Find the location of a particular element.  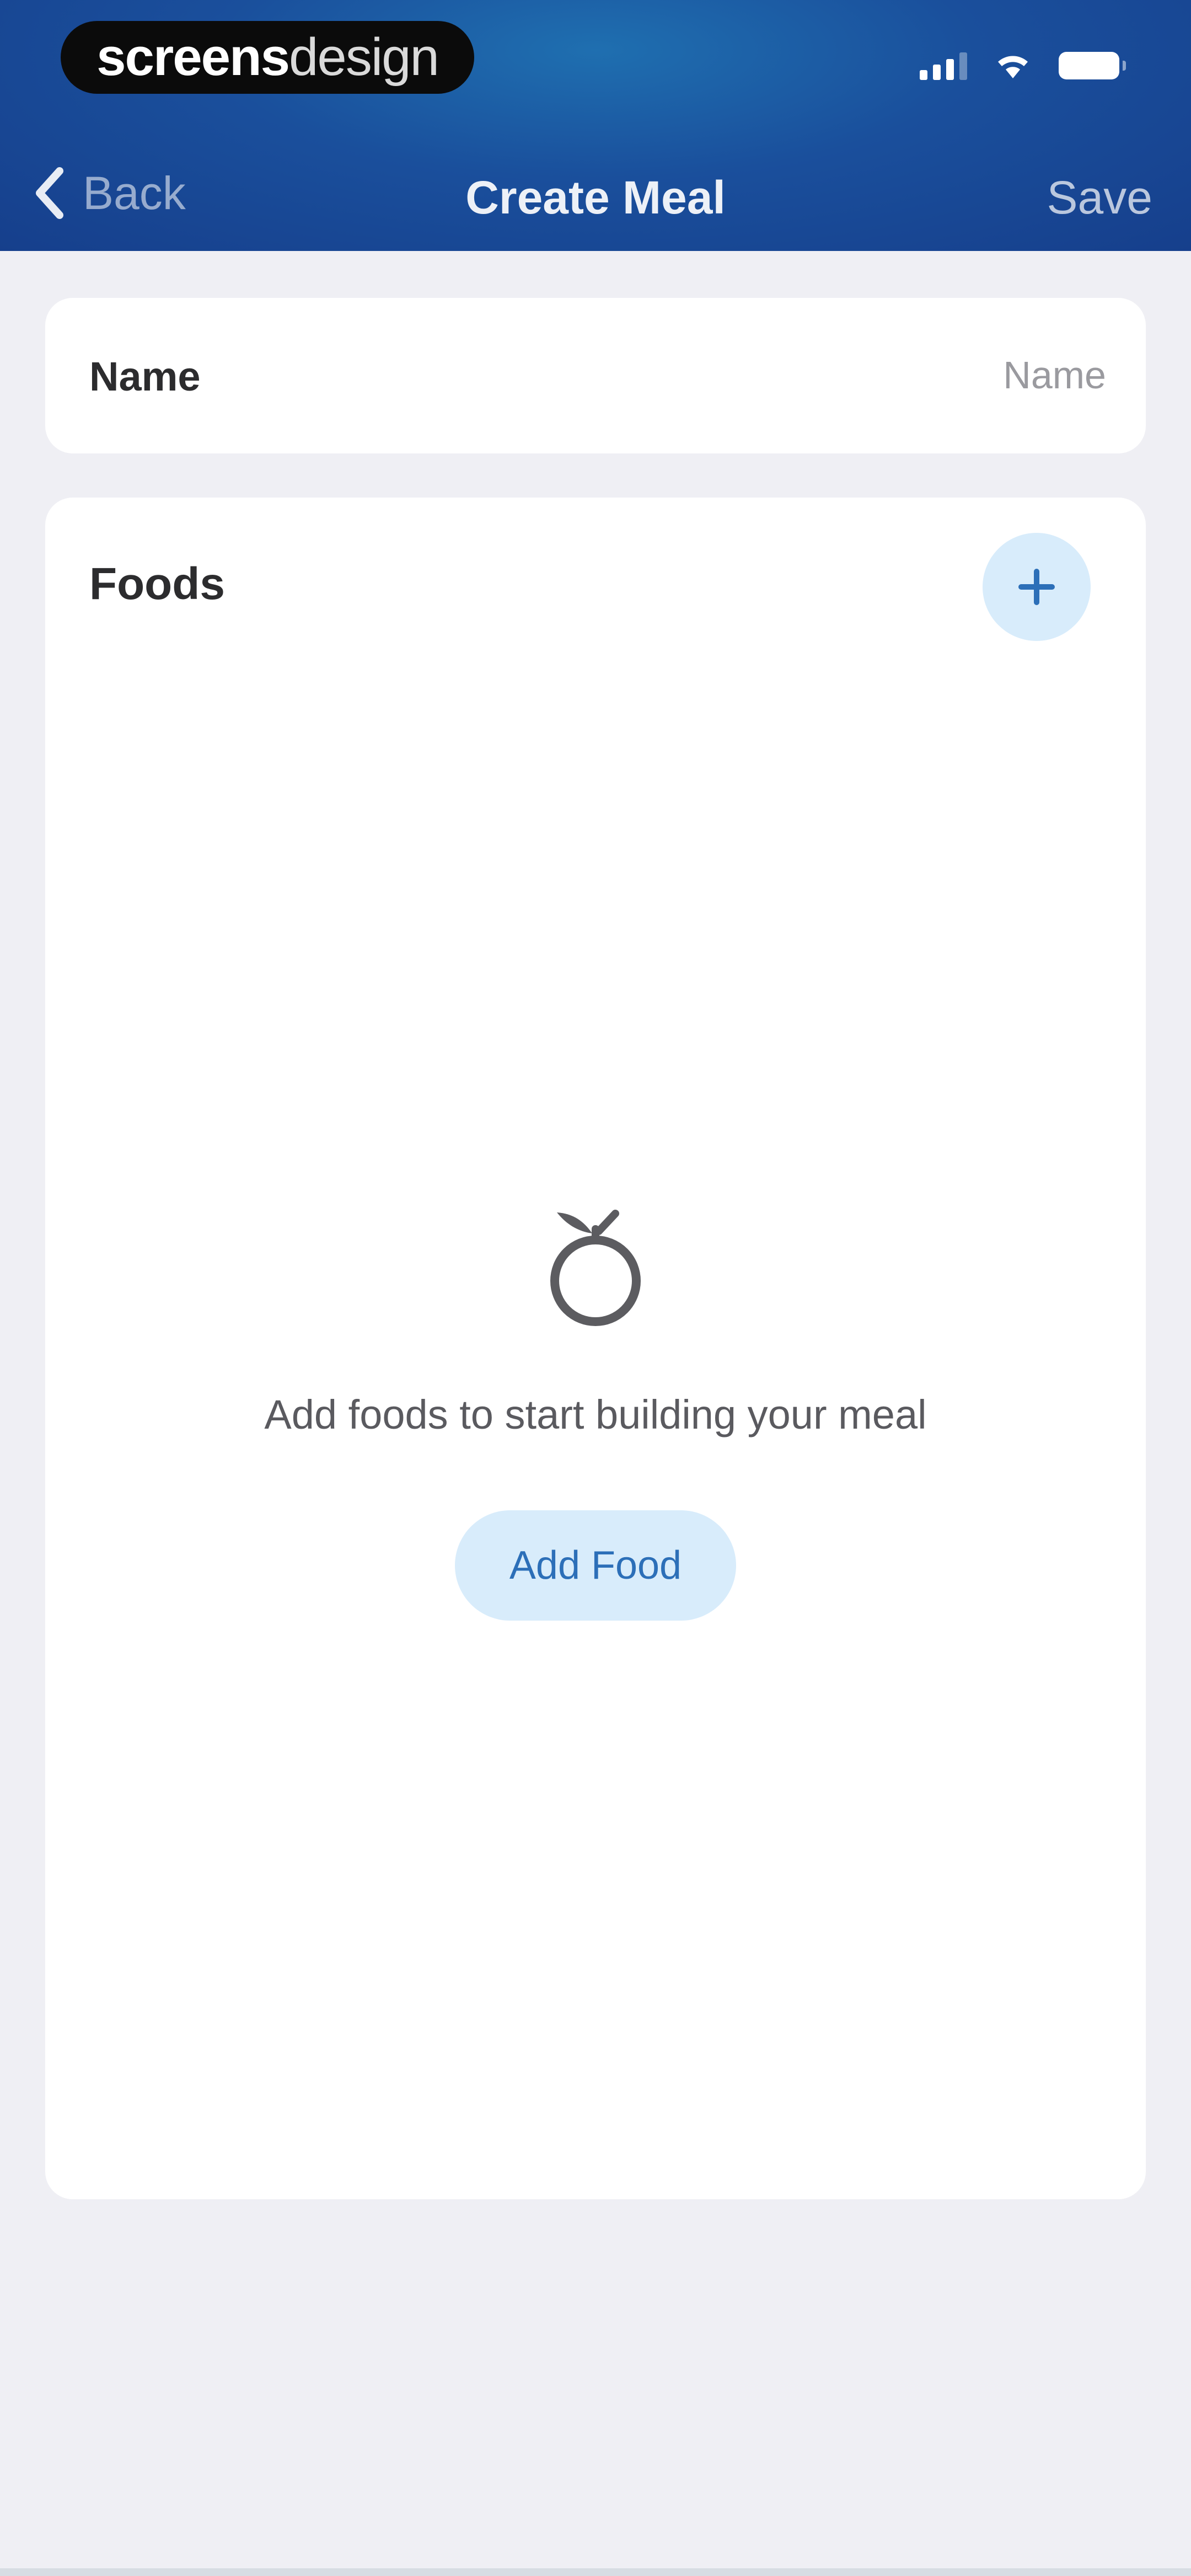

status-icons is located at coordinates (1023, 66).